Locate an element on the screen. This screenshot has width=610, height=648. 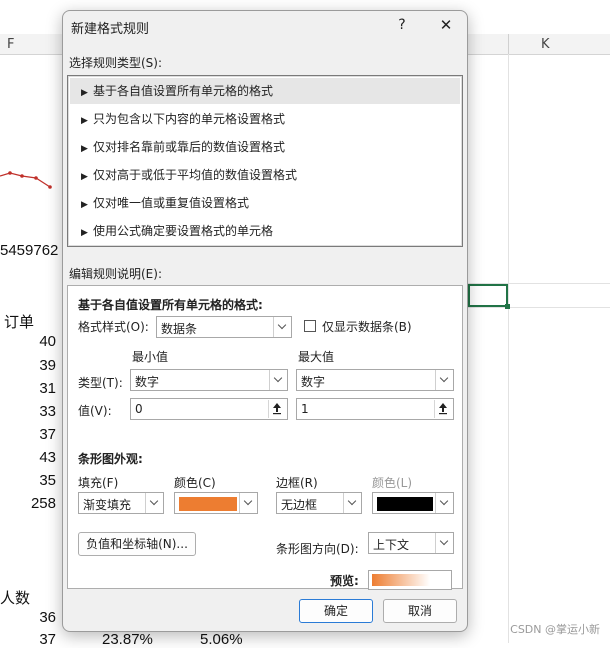
bar-appearance-label: 条形图外观: is located at coordinates (110, 459).